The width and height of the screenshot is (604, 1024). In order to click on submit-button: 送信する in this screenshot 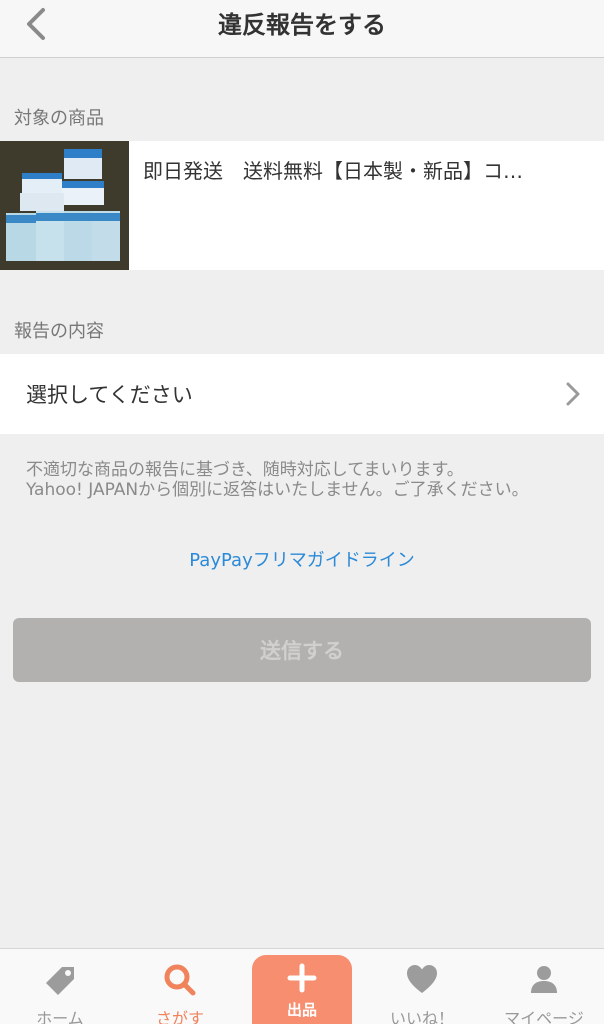, I will do `click(302, 650)`.